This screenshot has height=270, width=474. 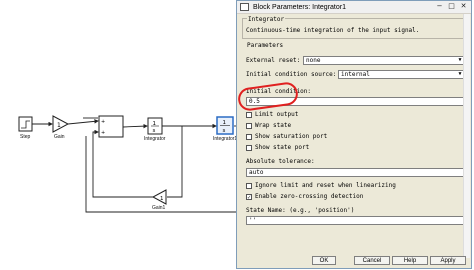 What do you see at coordinates (448, 260) in the screenshot?
I see `apply-button: Apply` at bounding box center [448, 260].